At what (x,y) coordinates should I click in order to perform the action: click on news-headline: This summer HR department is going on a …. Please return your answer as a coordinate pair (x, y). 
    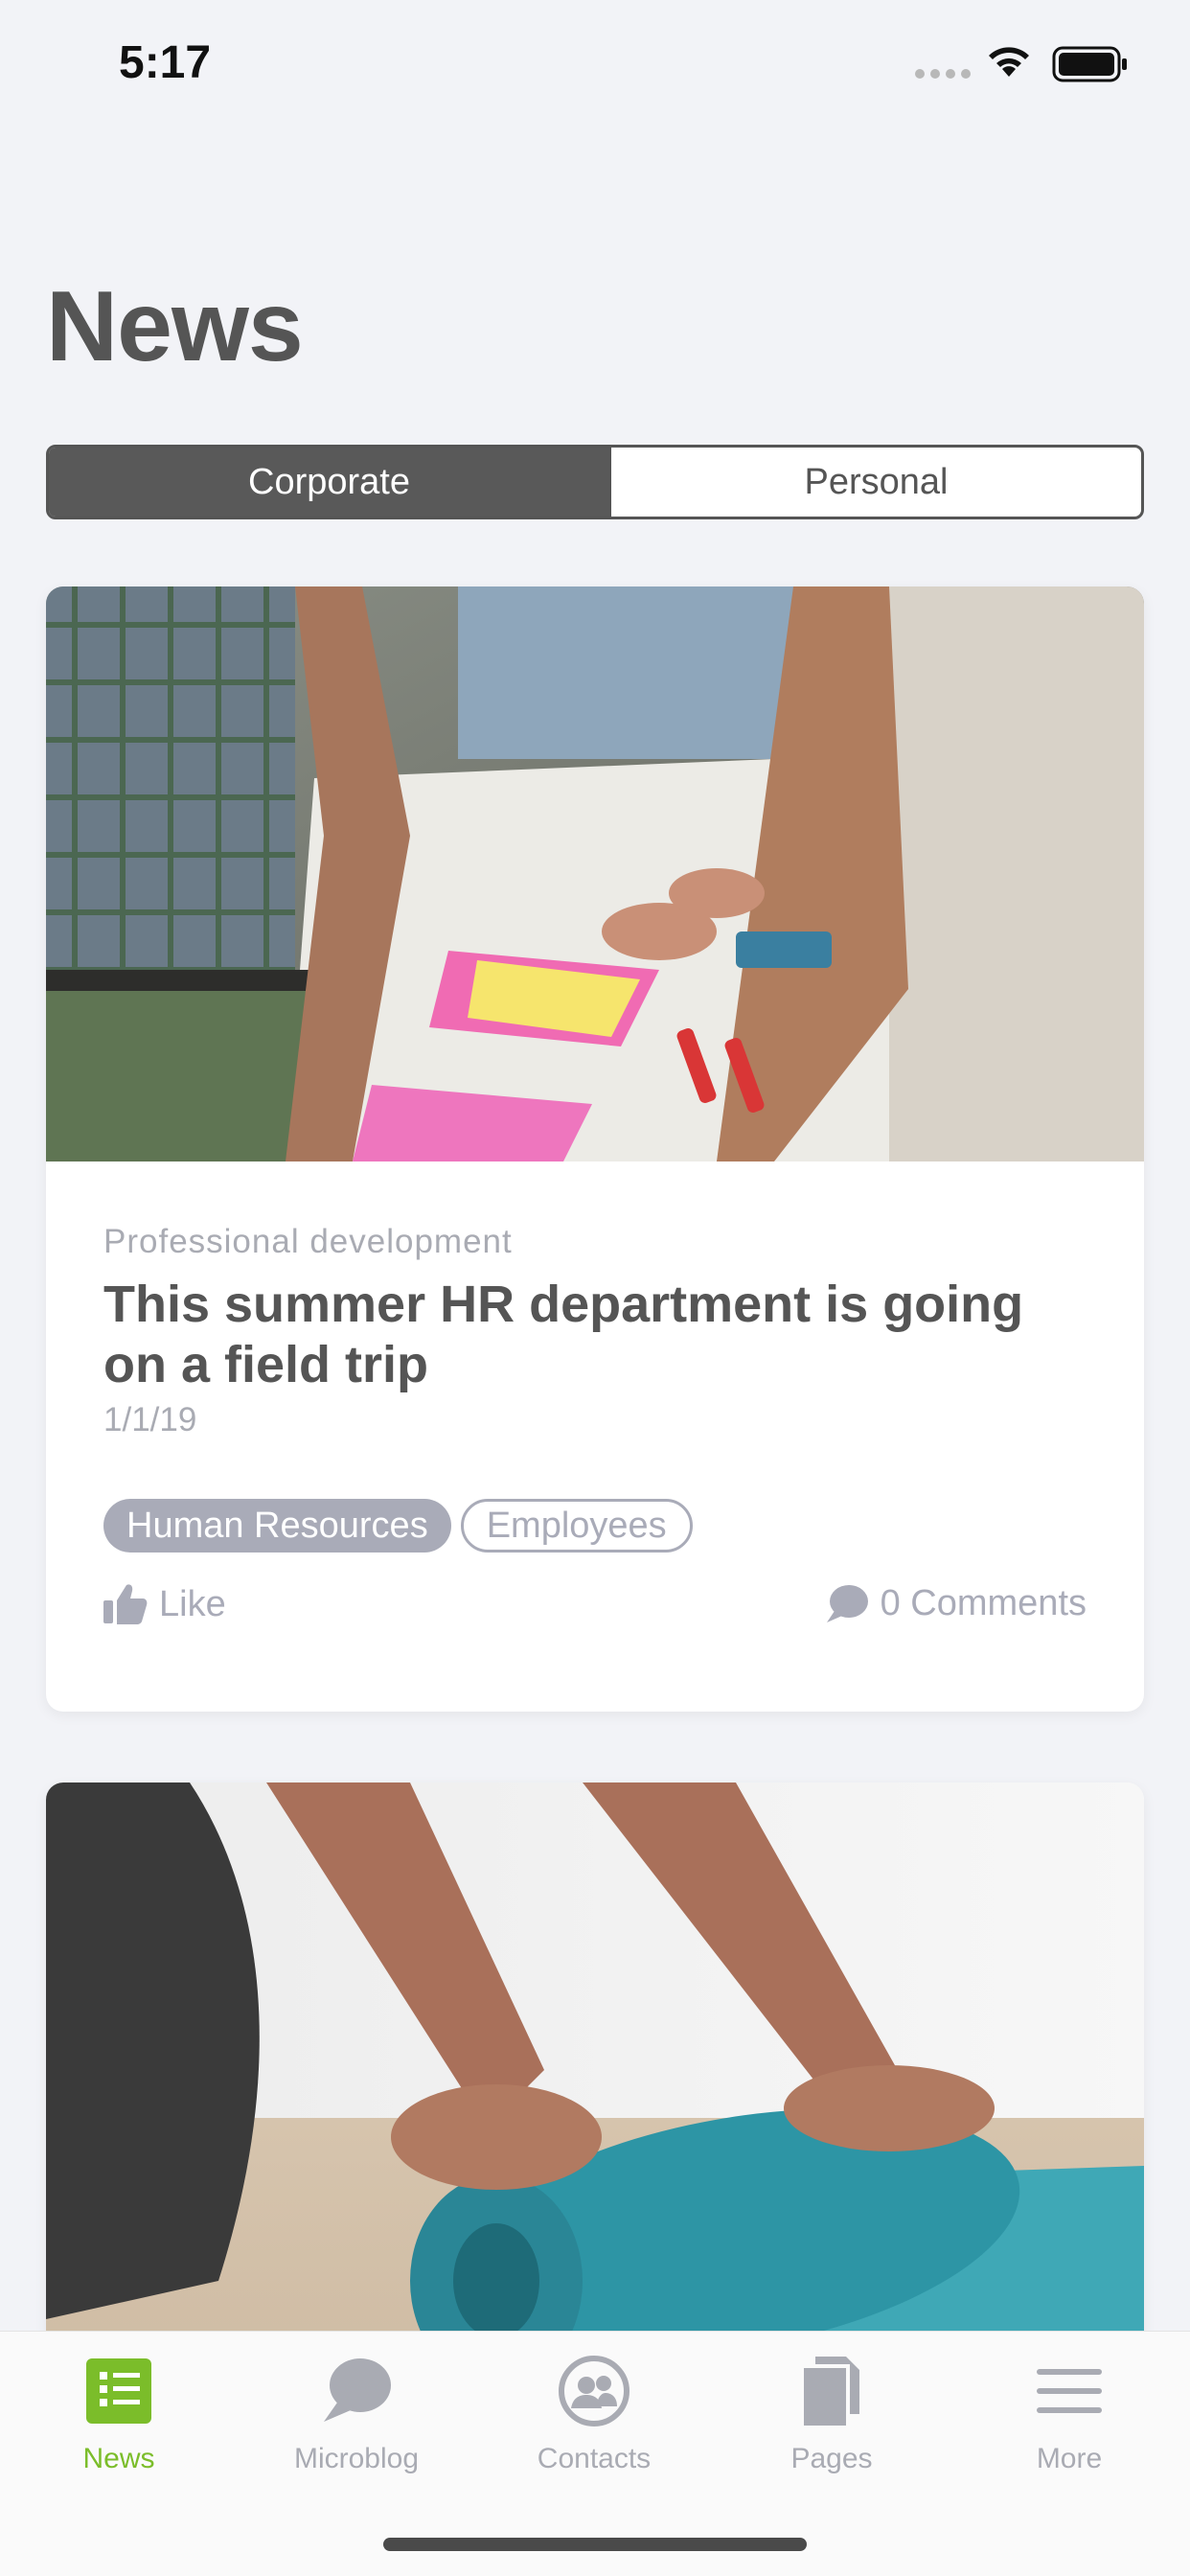
    Looking at the image, I should click on (596, 1335).